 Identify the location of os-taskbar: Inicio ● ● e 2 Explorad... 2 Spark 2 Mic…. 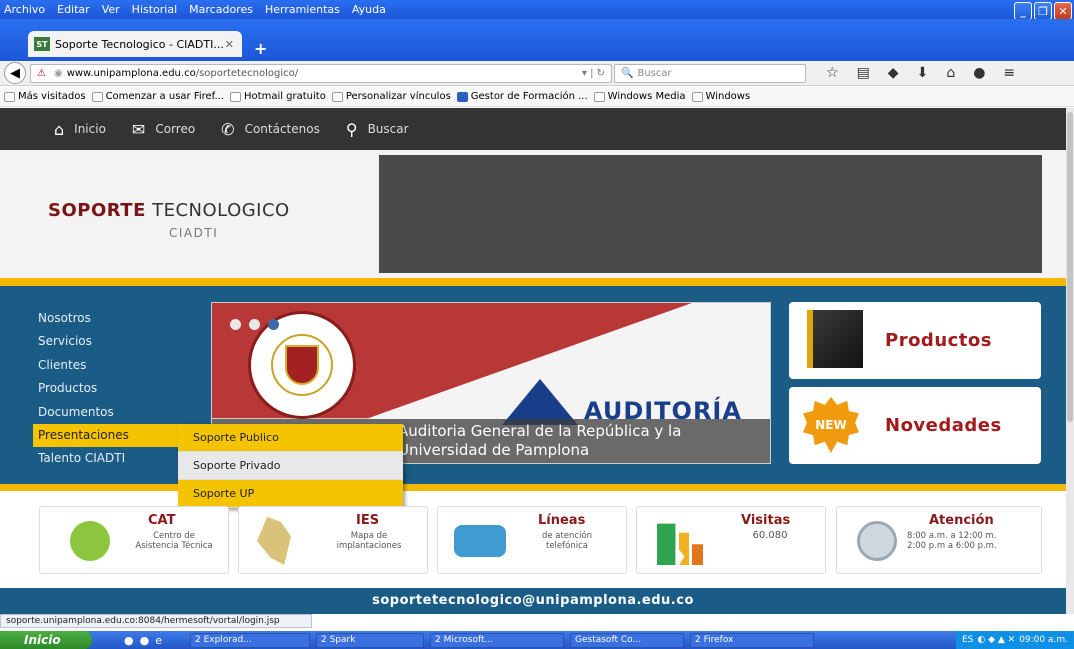
(537, 640).